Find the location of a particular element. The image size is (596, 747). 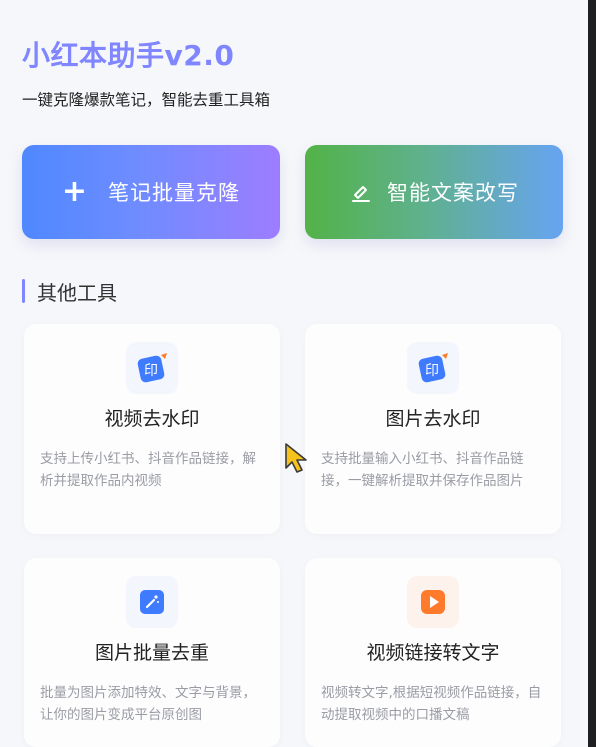

window-edge-strip is located at coordinates (592, 373).